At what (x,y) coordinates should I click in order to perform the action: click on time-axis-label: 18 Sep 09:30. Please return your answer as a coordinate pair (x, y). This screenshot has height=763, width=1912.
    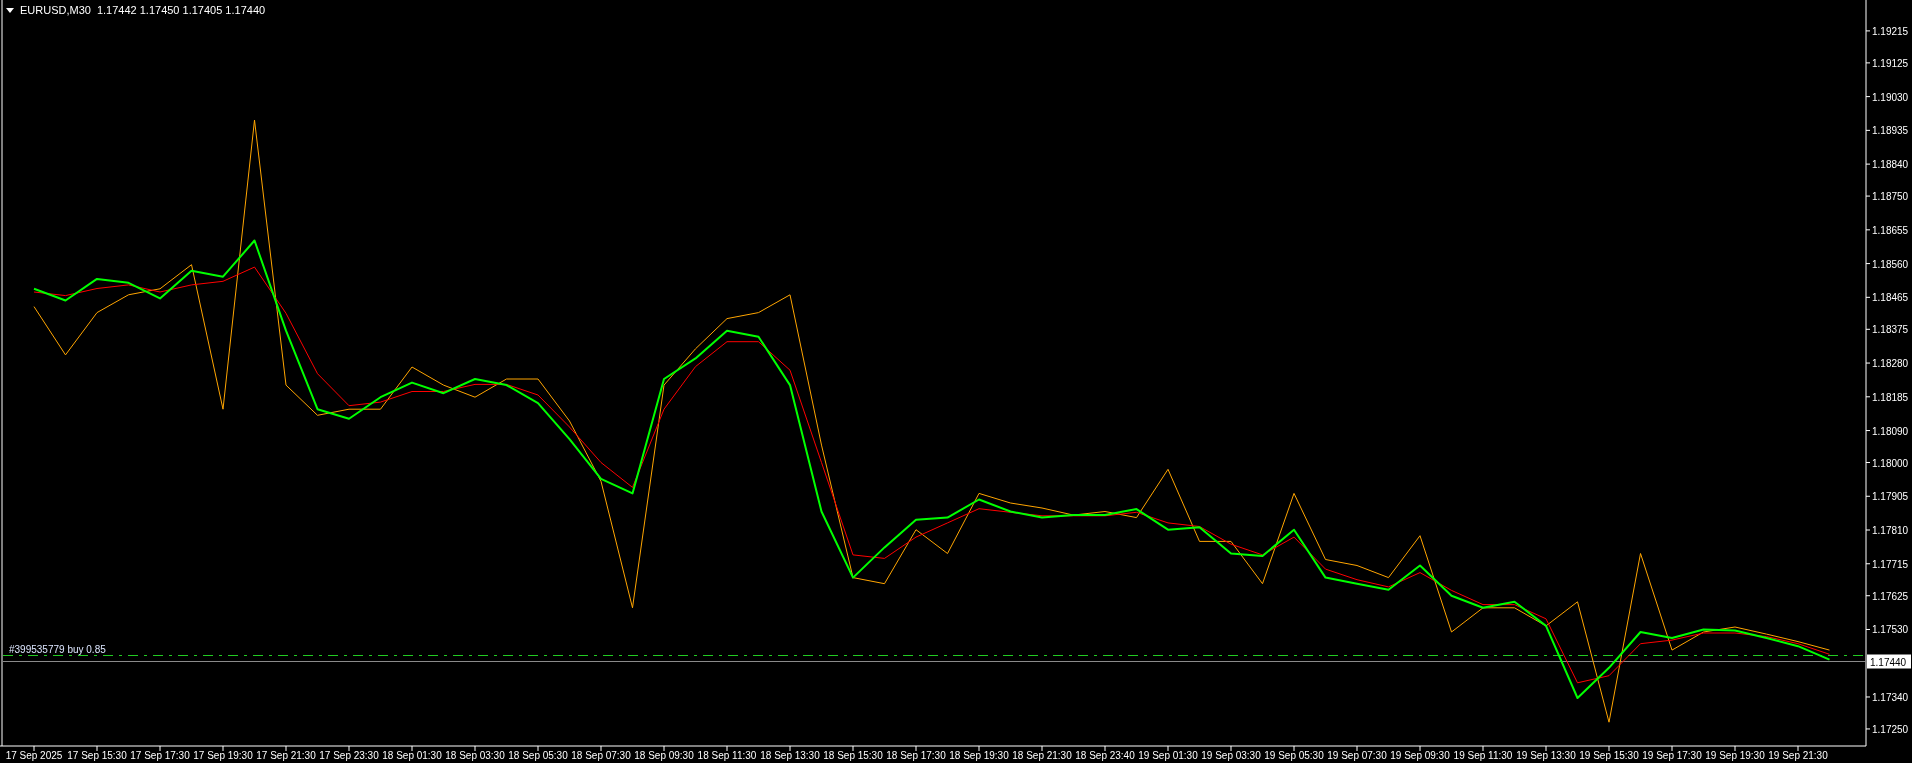
    Looking at the image, I should click on (664, 755).